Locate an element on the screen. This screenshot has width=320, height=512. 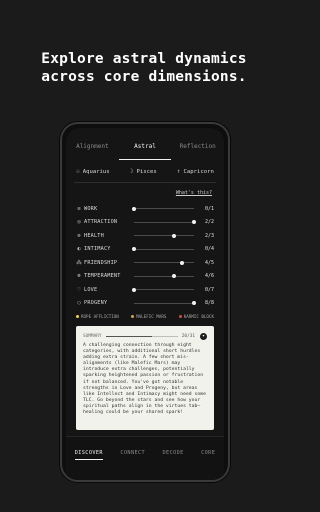
friendship-icon: ⁂ is located at coordinates (79, 262).